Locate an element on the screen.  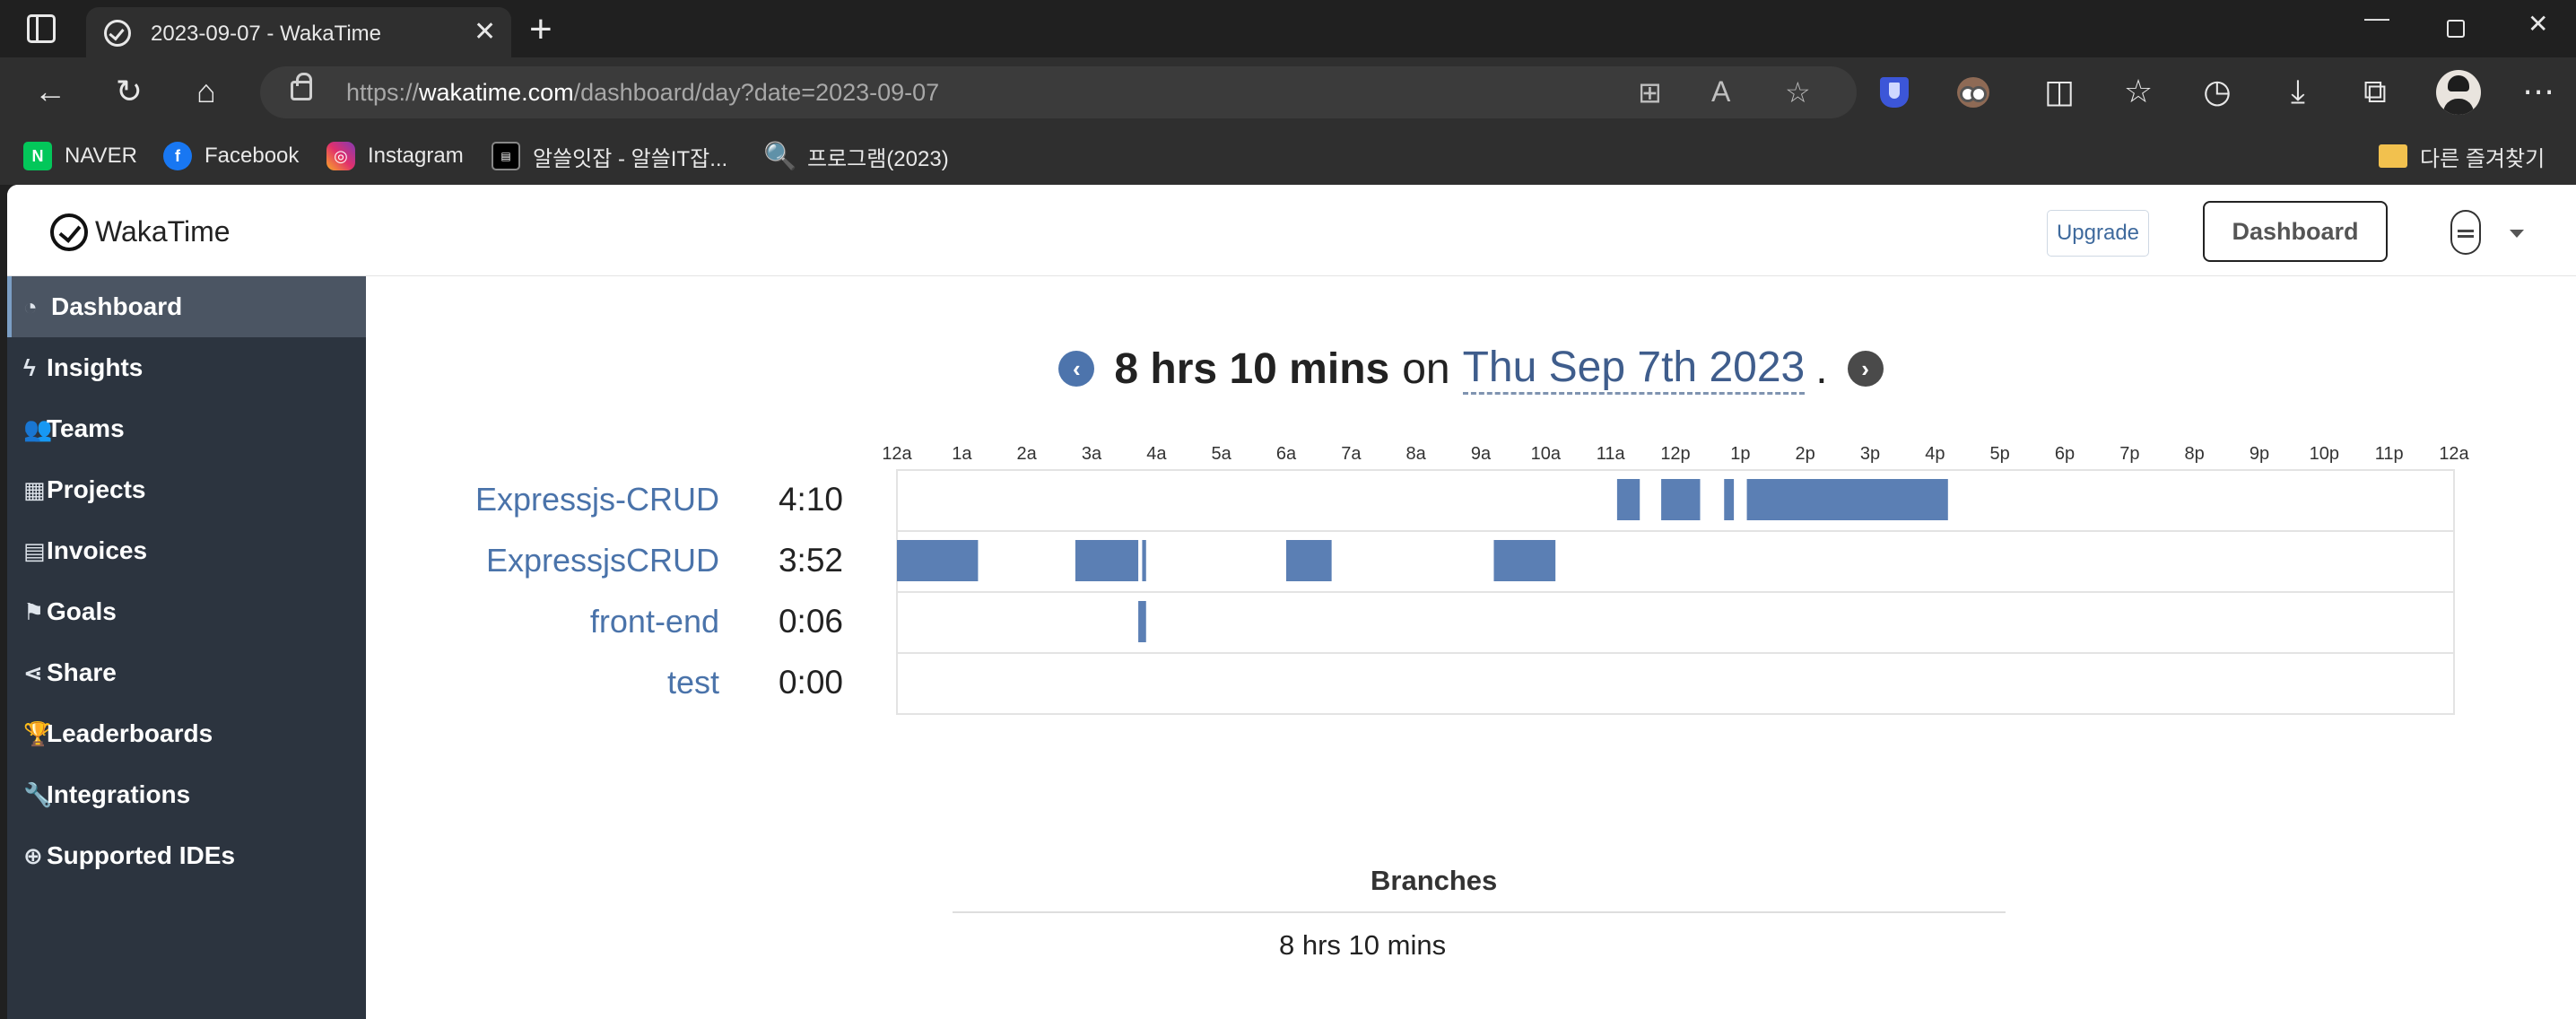
project-time: 3:52 is located at coordinates (810, 560).